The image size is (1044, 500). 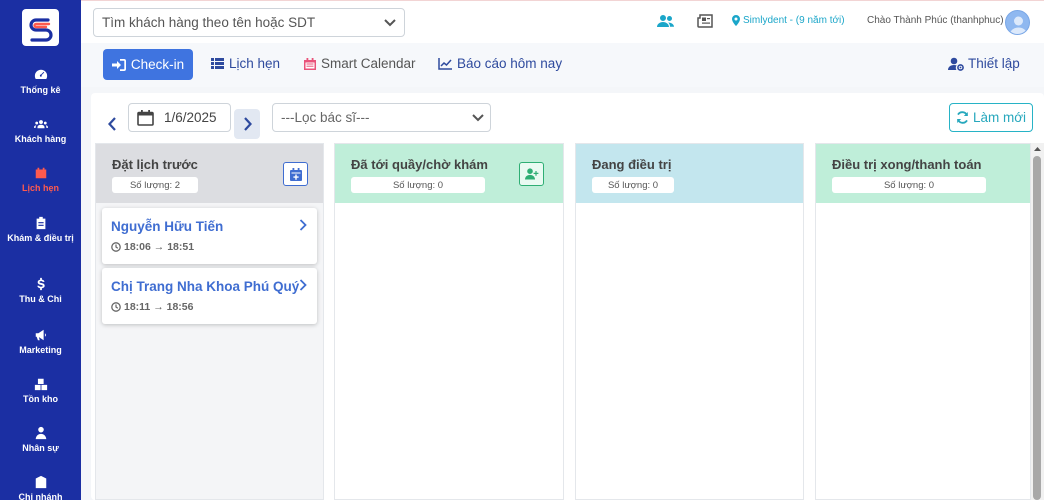 What do you see at coordinates (40, 448) in the screenshot?
I see `sidebar-item-label: Nhân sự` at bounding box center [40, 448].